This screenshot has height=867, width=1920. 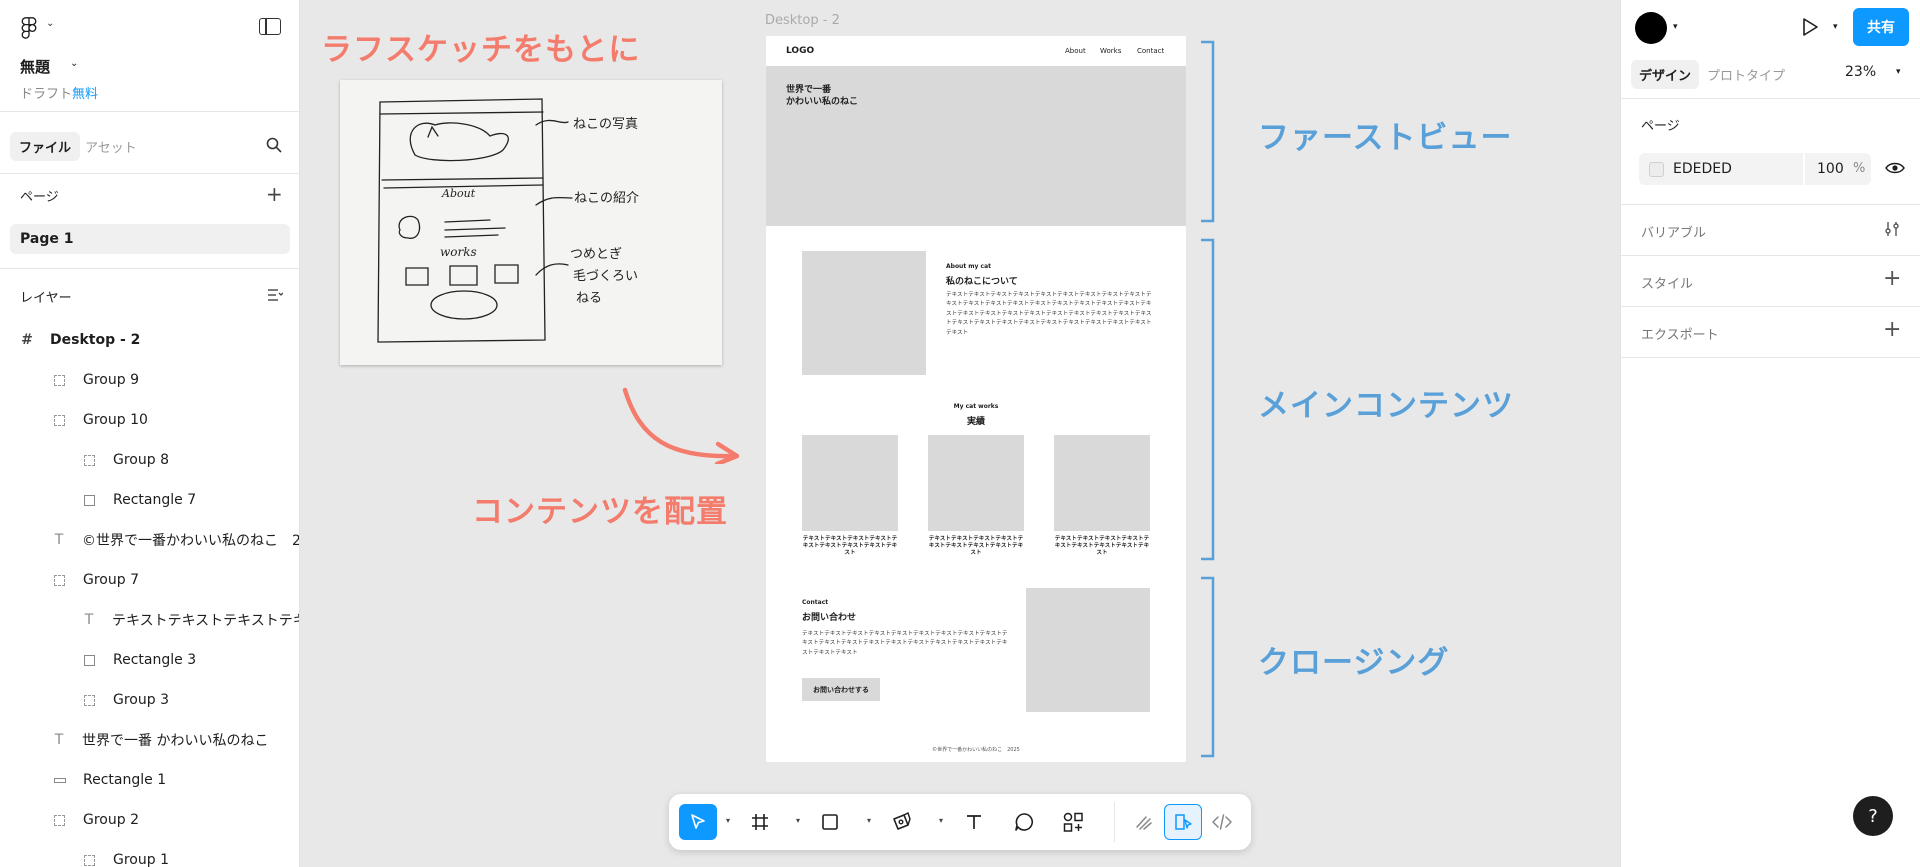 I want to click on annotation-first-view: ファーストビュー, so click(x=1385, y=134).